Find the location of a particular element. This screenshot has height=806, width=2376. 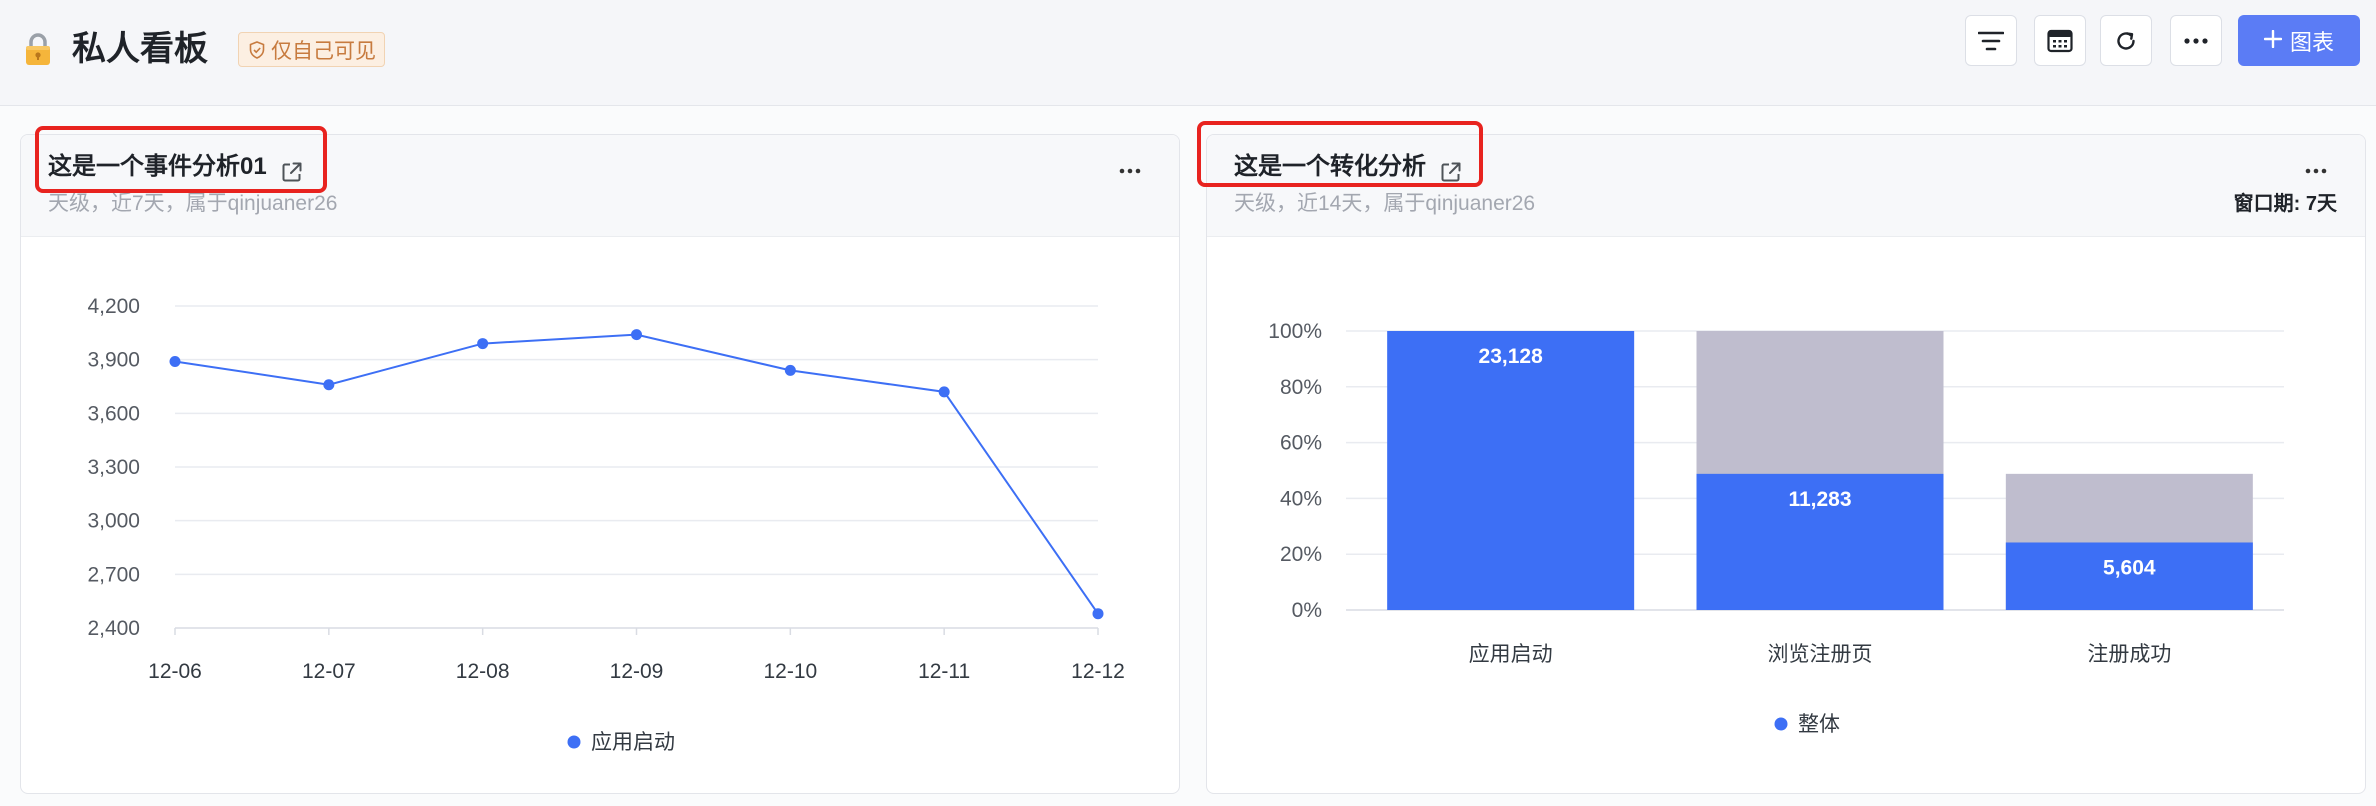

x-tick-label: 12-07 is located at coordinates (329, 671).